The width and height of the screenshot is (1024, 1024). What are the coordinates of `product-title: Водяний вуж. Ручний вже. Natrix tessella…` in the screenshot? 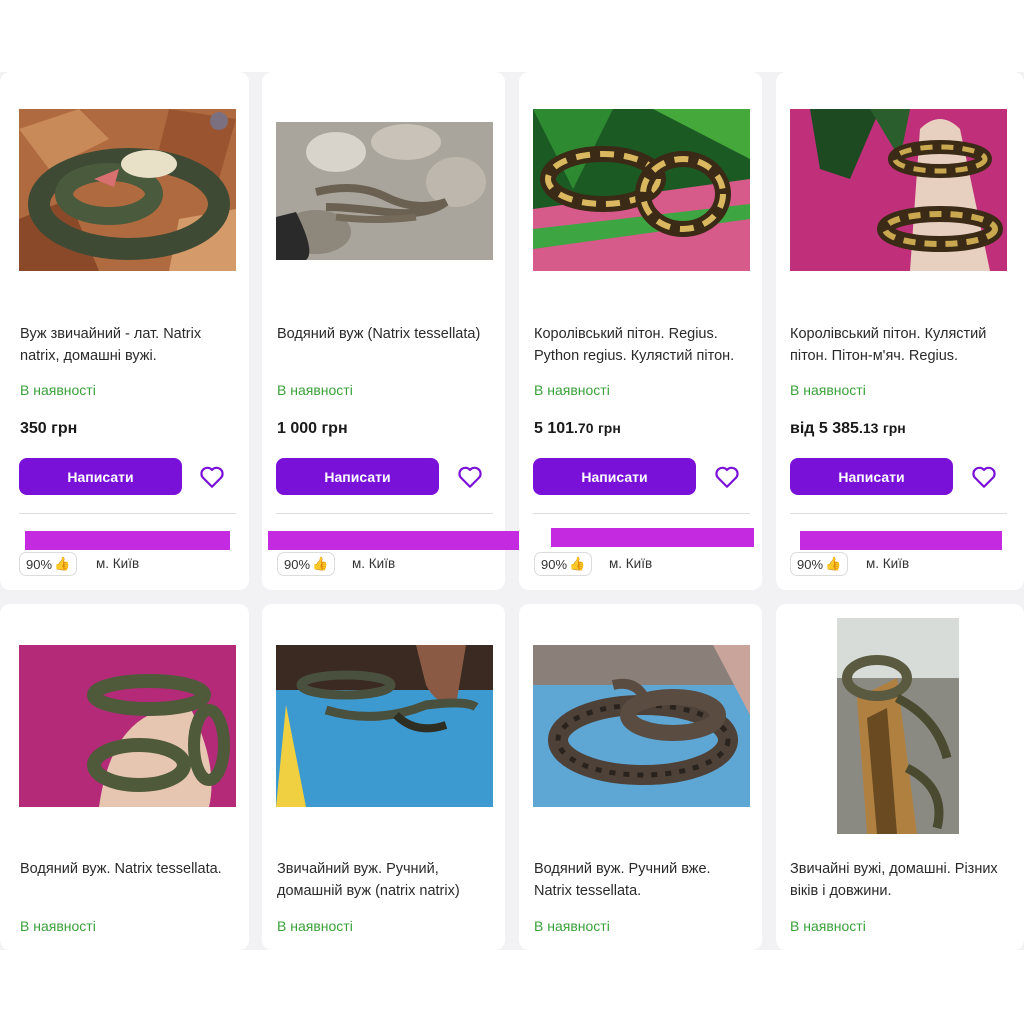 It's located at (643, 880).